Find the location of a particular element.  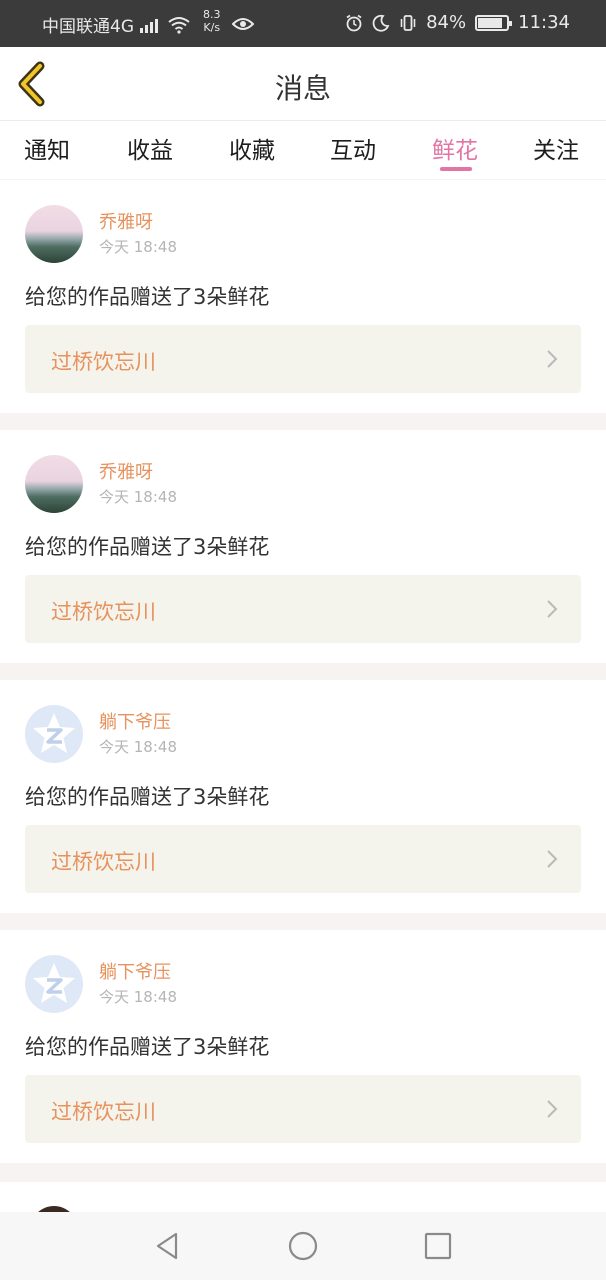

circle-home-icon is located at coordinates (303, 1246).